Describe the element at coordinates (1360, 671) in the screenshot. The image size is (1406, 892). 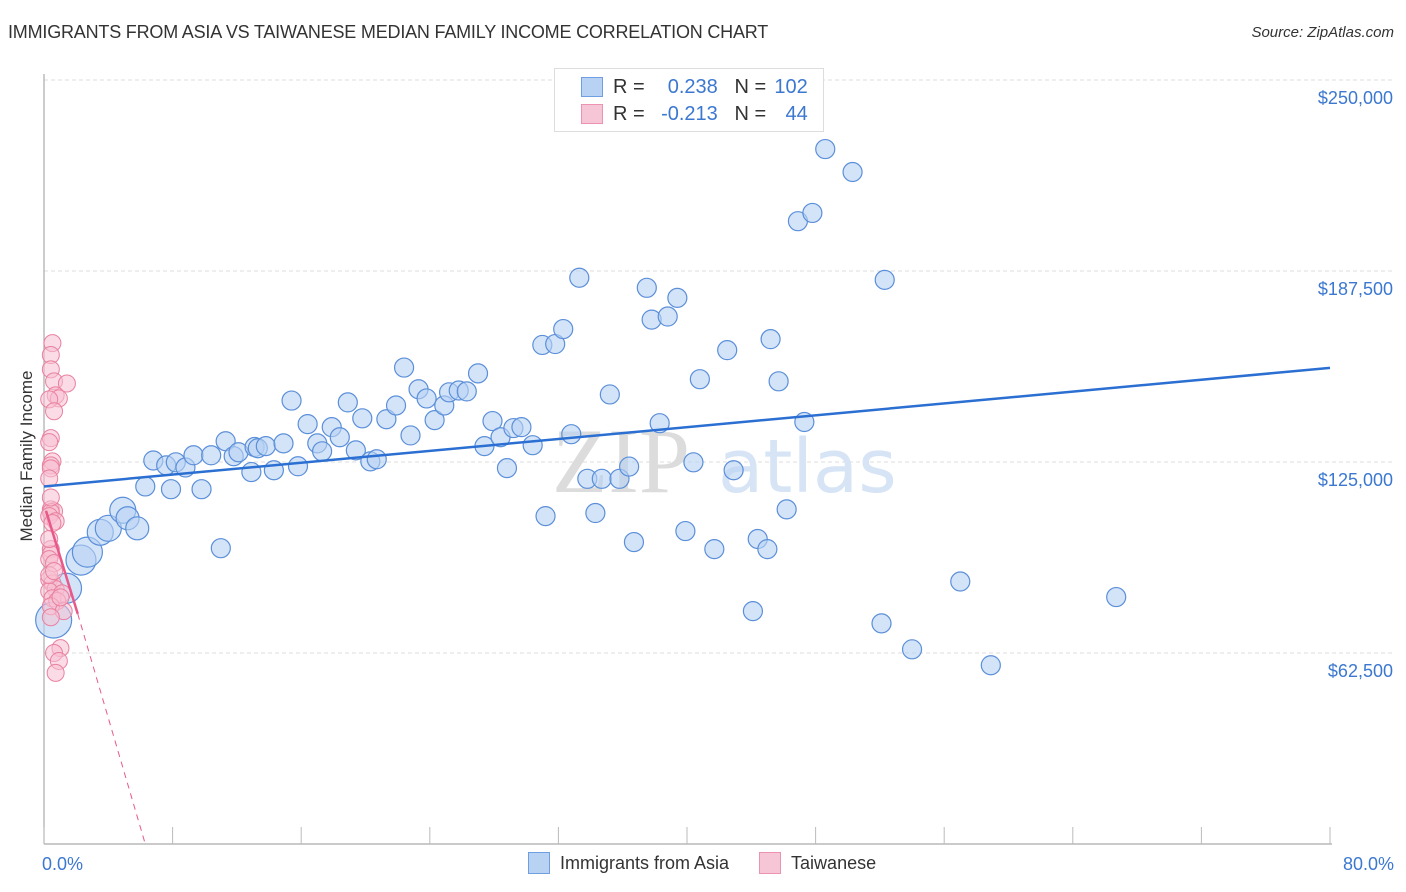
I see `y-tick-label: $62,500` at that location.